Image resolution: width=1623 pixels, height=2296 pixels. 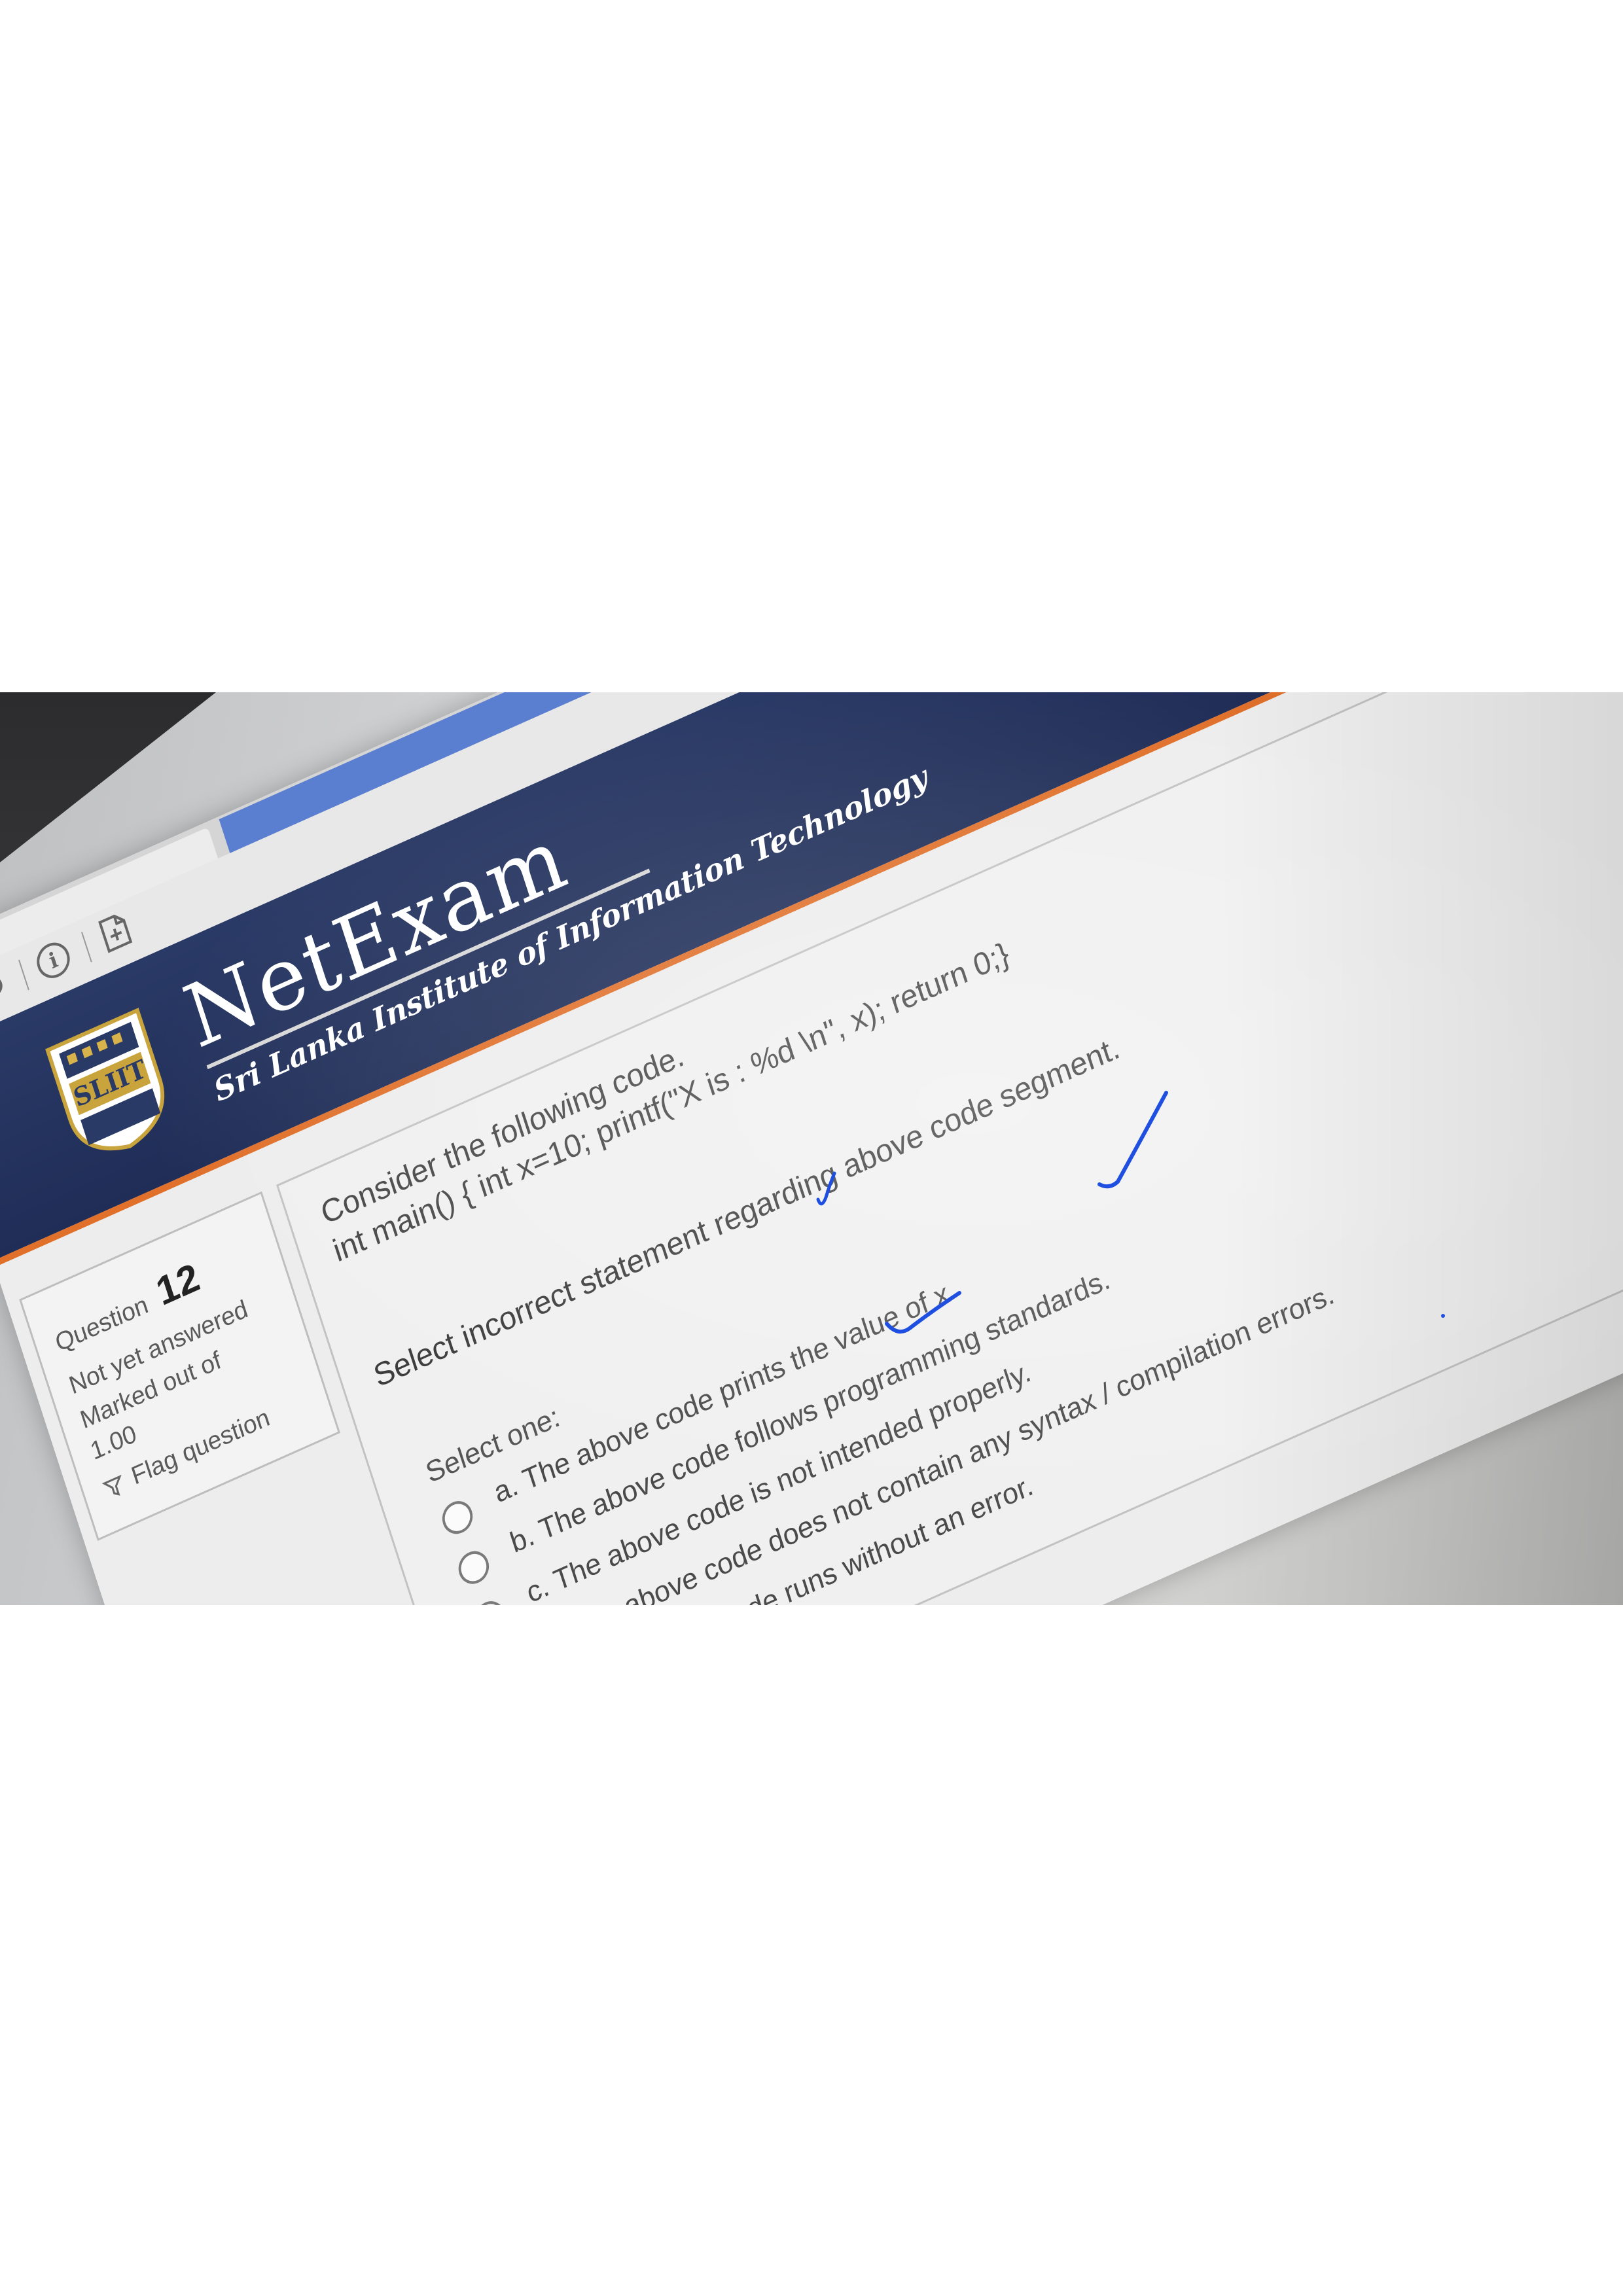 I want to click on flag-icon, so click(x=115, y=1487).